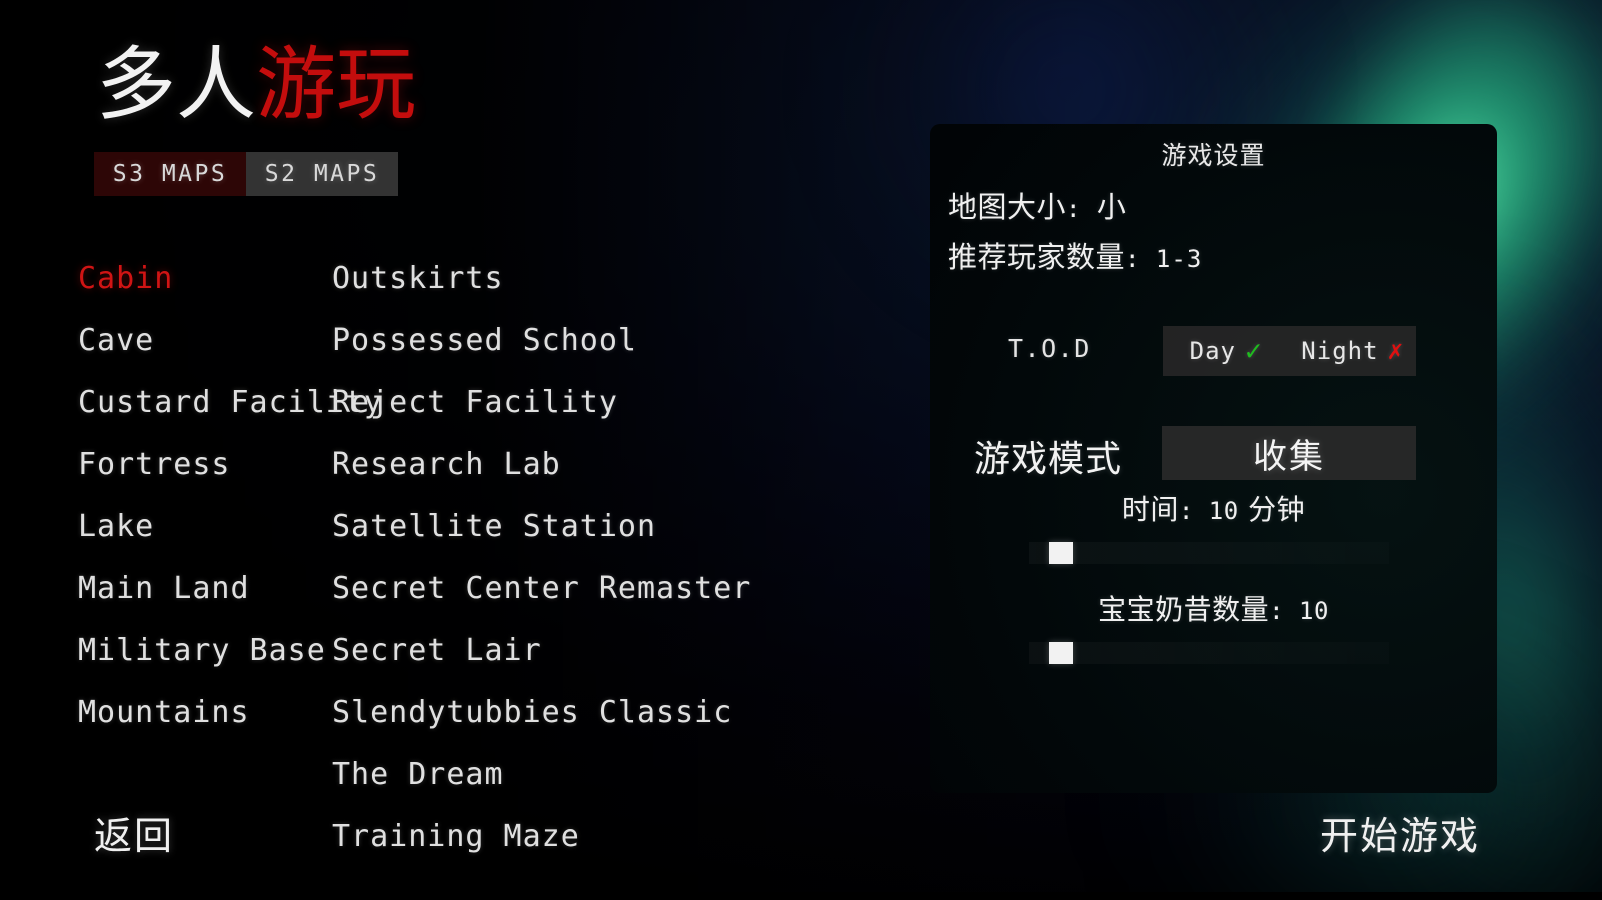 The image size is (1602, 900). What do you see at coordinates (1060, 553) in the screenshot?
I see `time-slider-handle` at bounding box center [1060, 553].